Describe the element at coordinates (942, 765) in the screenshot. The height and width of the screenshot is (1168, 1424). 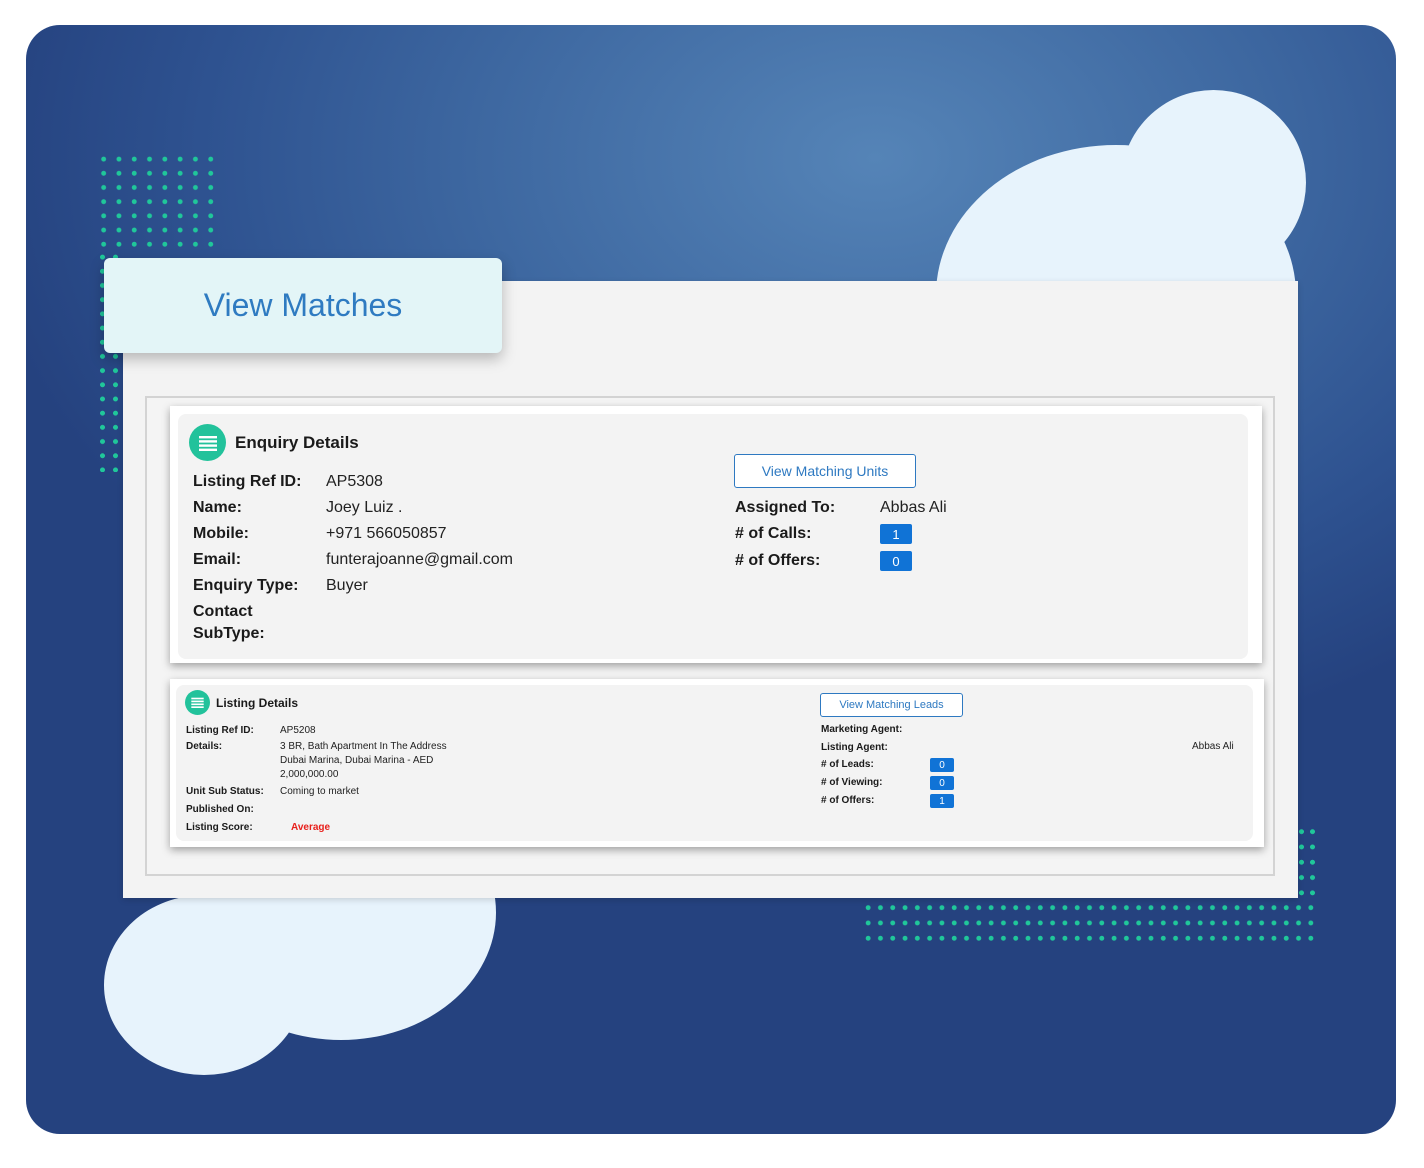
I see `leads-badge: 0` at that location.